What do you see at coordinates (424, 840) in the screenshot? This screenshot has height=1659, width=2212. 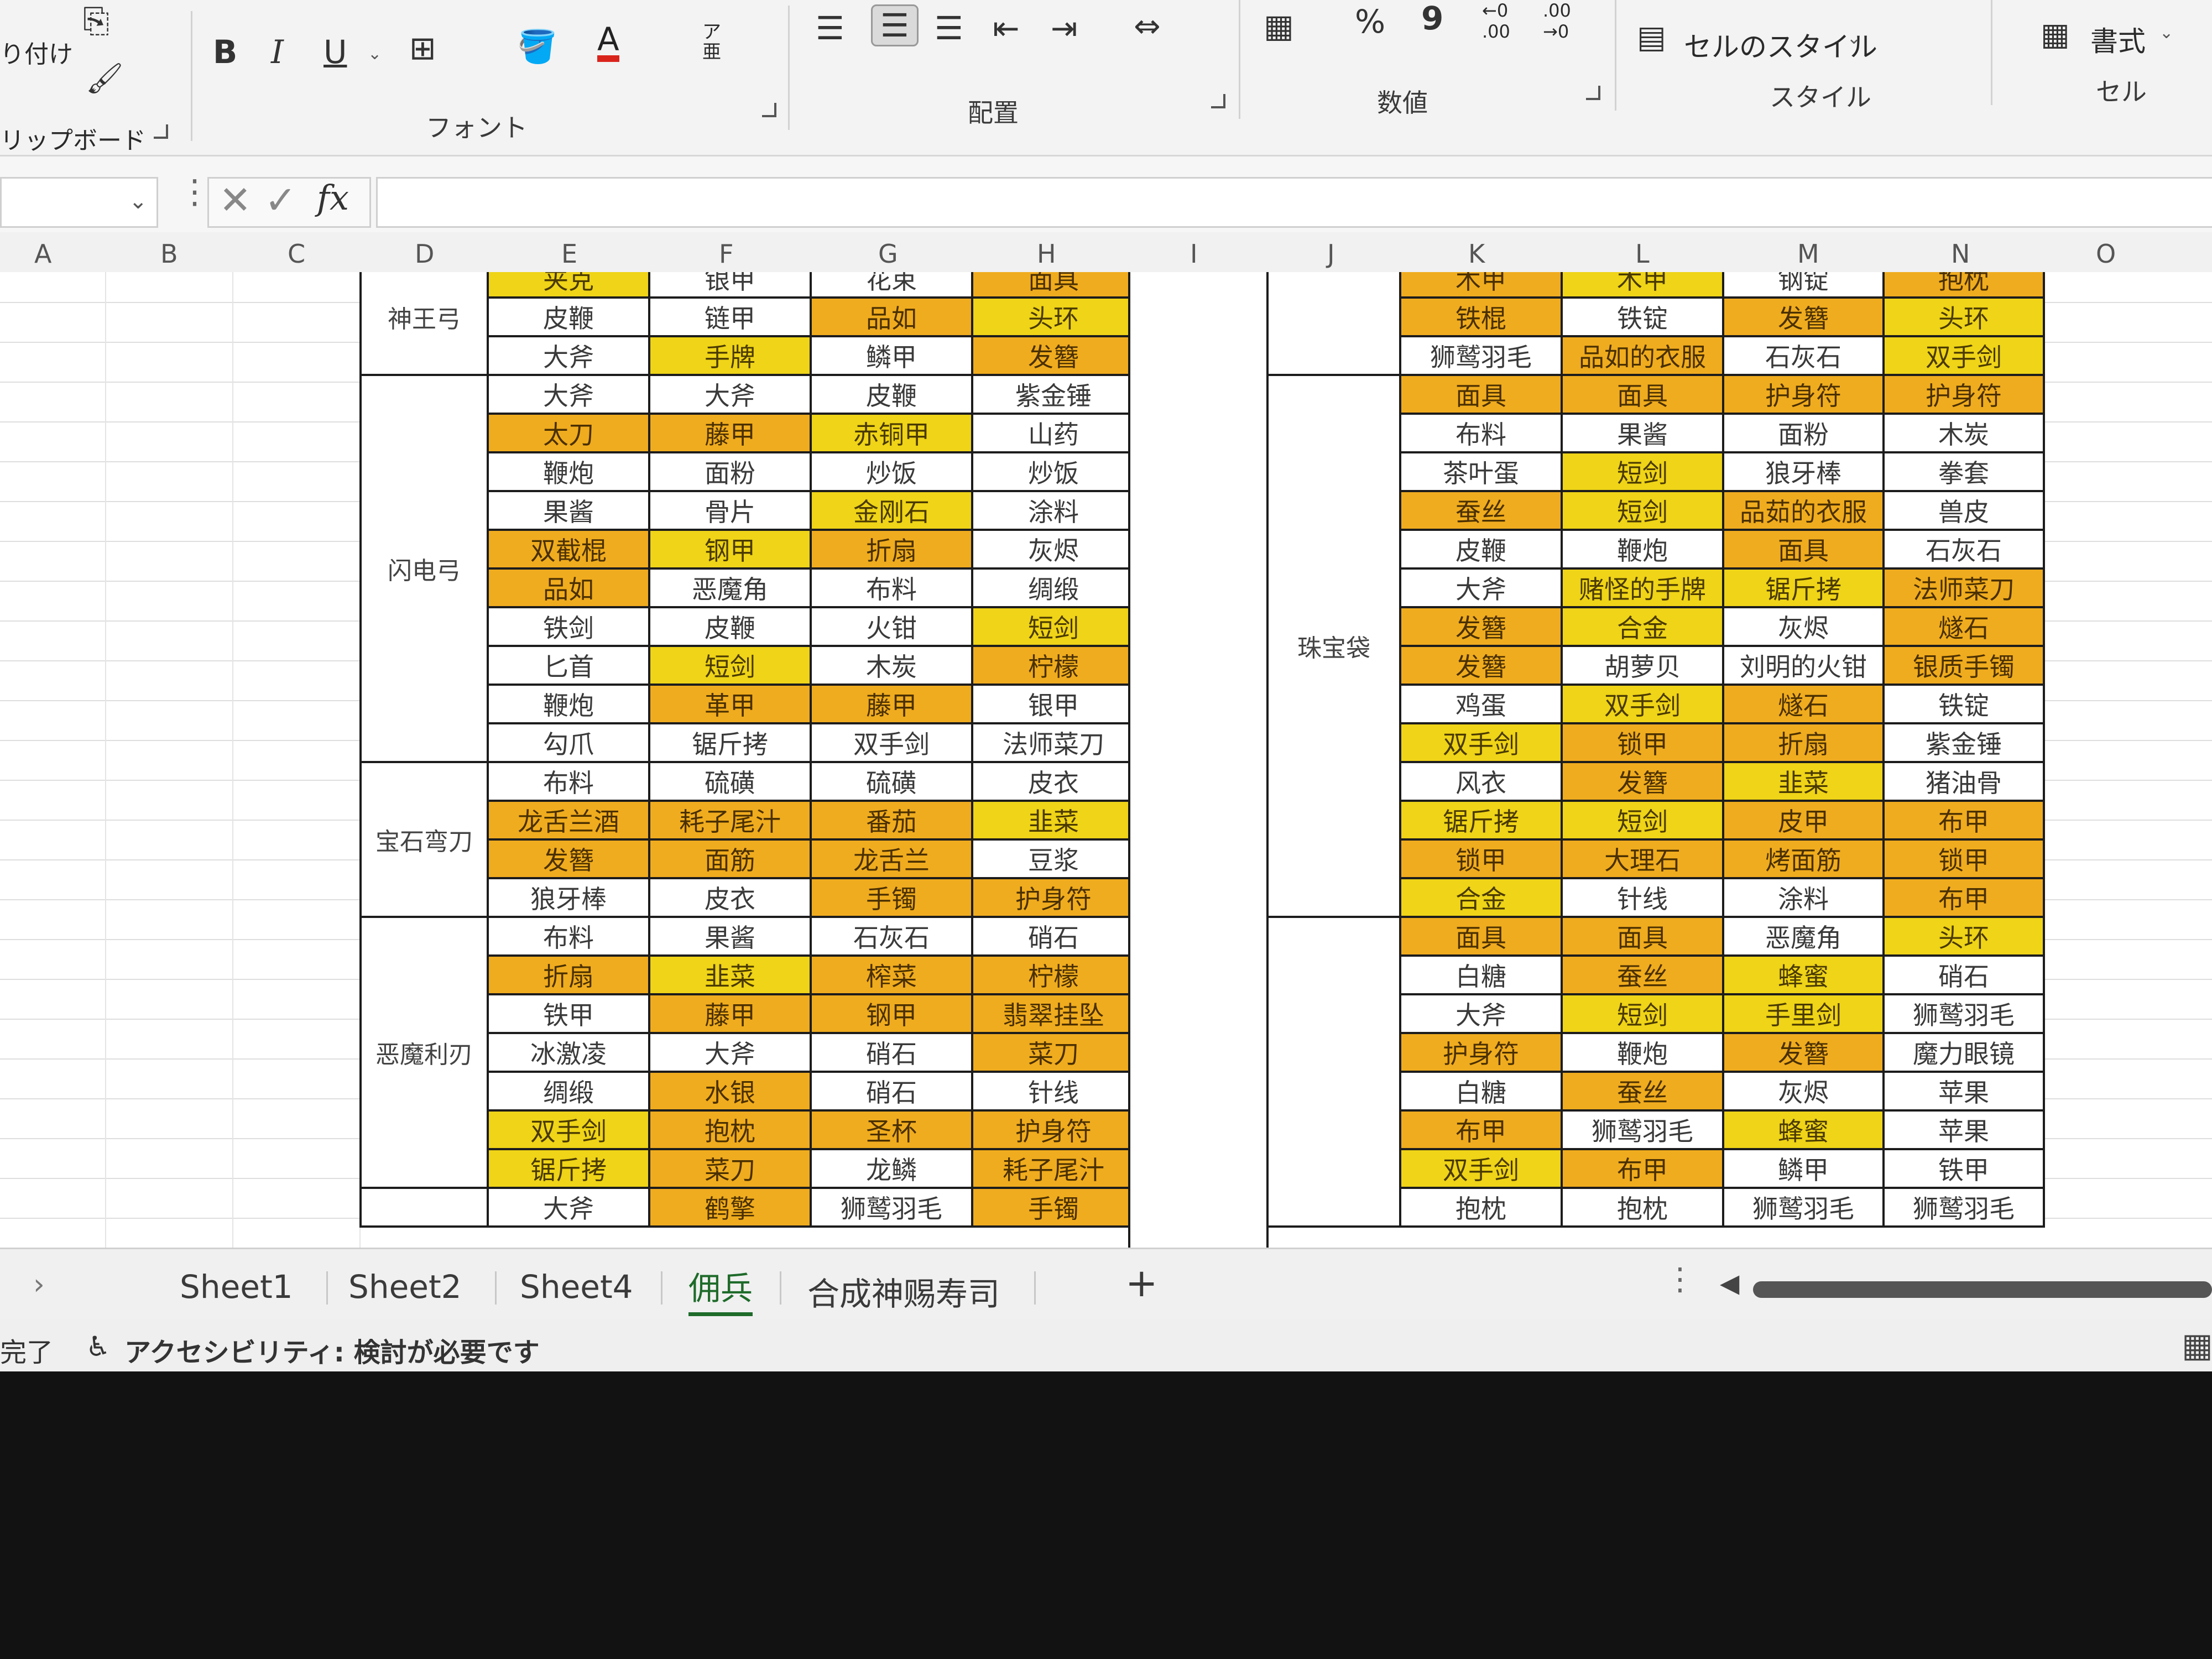 I see `group-name-cell: 宝石弯刀` at bounding box center [424, 840].